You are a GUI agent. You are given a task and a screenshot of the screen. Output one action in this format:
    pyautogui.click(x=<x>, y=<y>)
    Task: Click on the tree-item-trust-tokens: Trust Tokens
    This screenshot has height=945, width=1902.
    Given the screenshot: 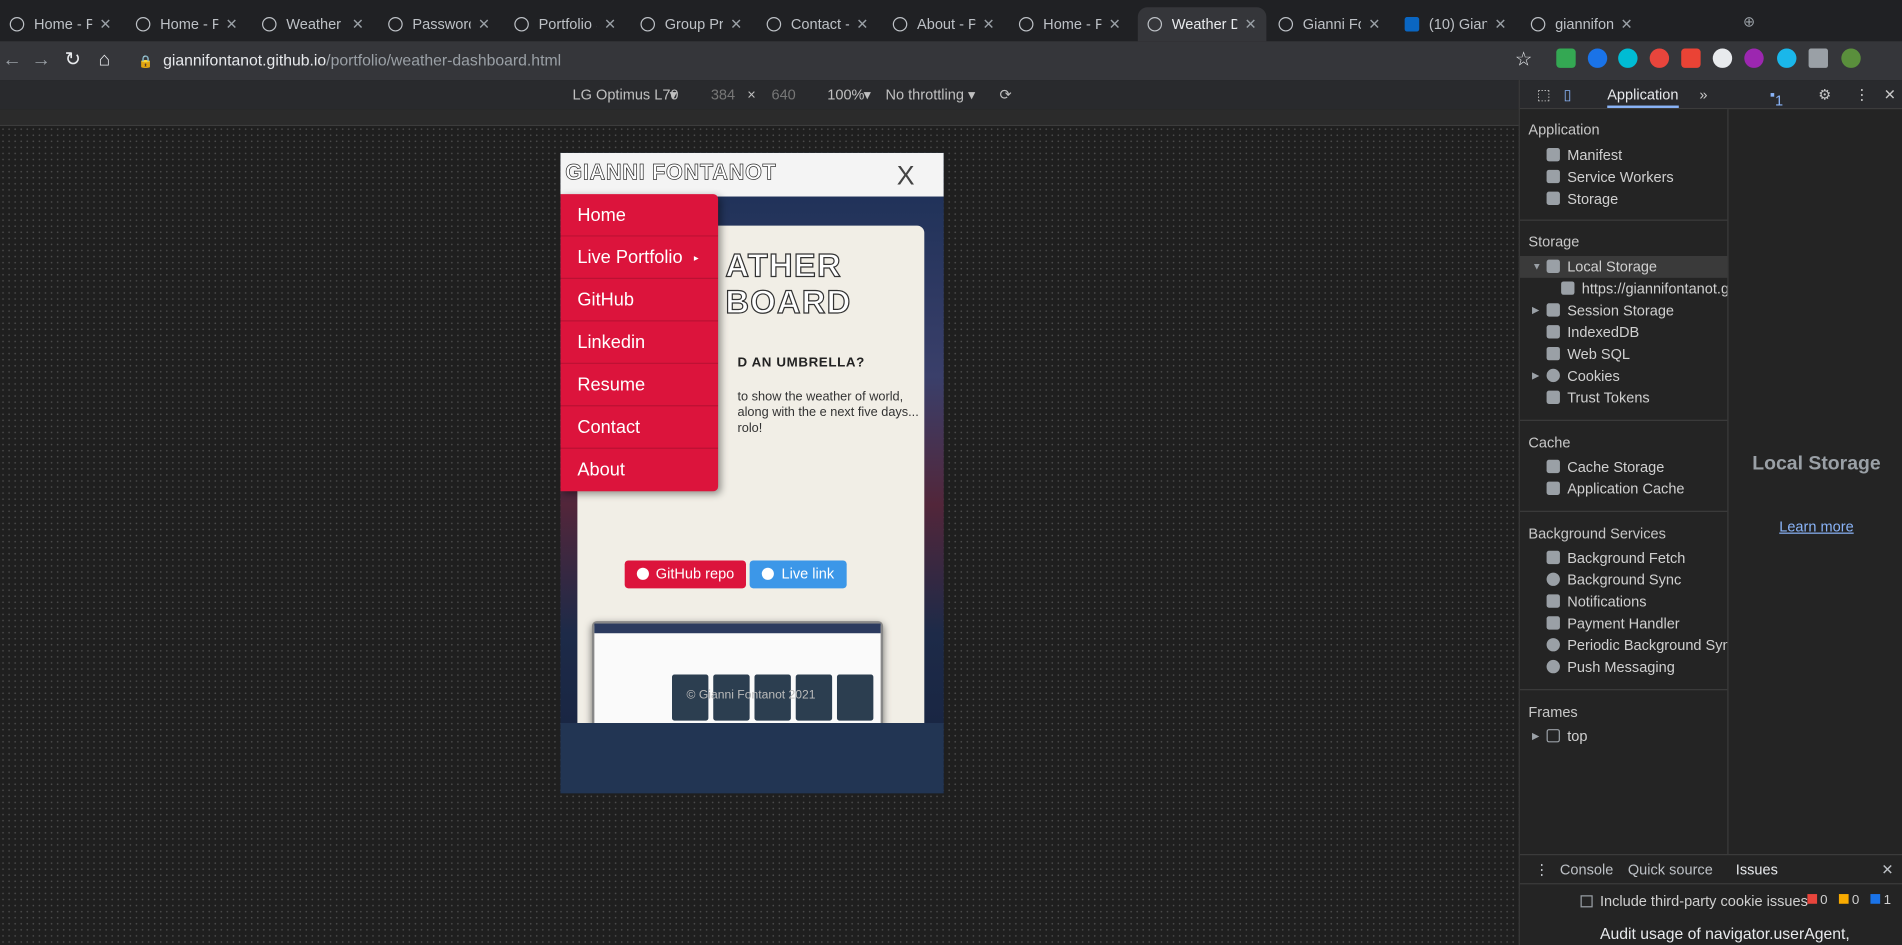 What is the action you would take?
    pyautogui.click(x=1598, y=398)
    